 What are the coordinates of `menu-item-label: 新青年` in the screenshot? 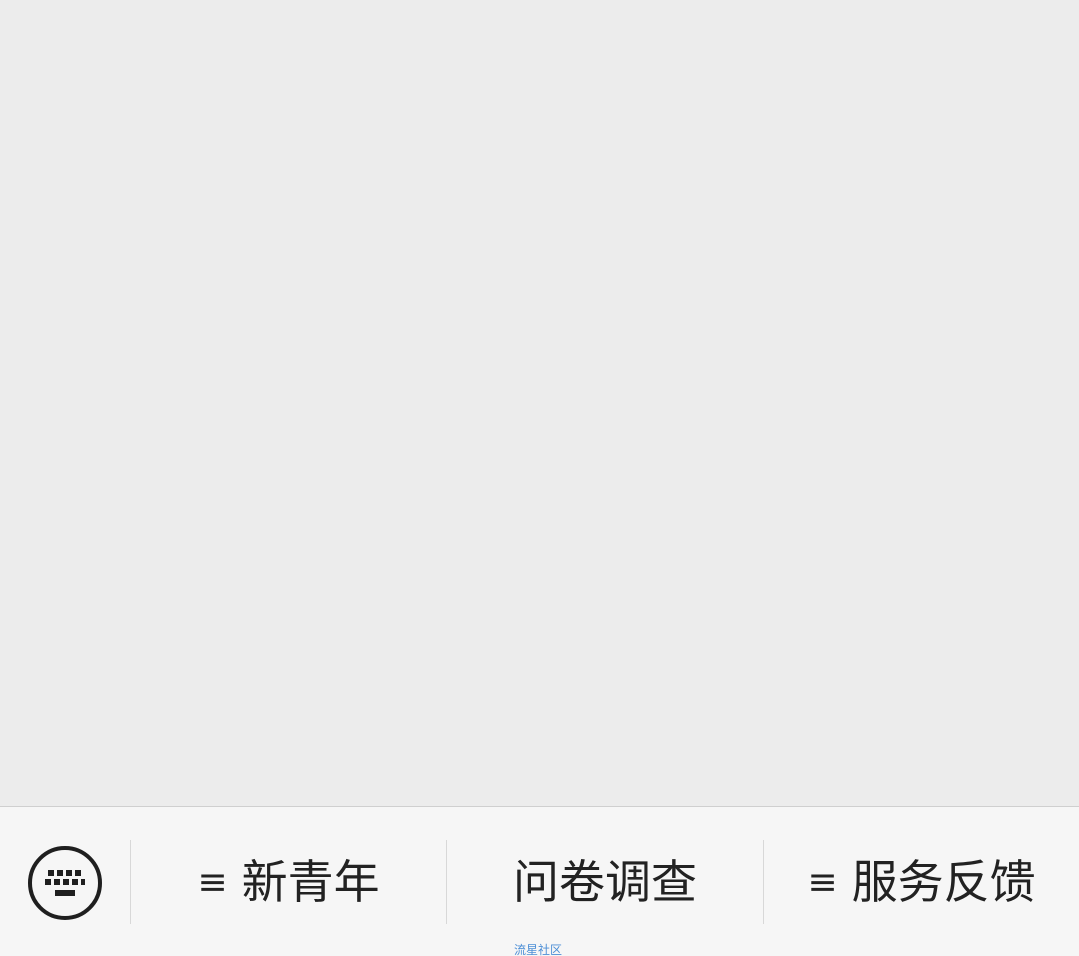 It's located at (310, 882).